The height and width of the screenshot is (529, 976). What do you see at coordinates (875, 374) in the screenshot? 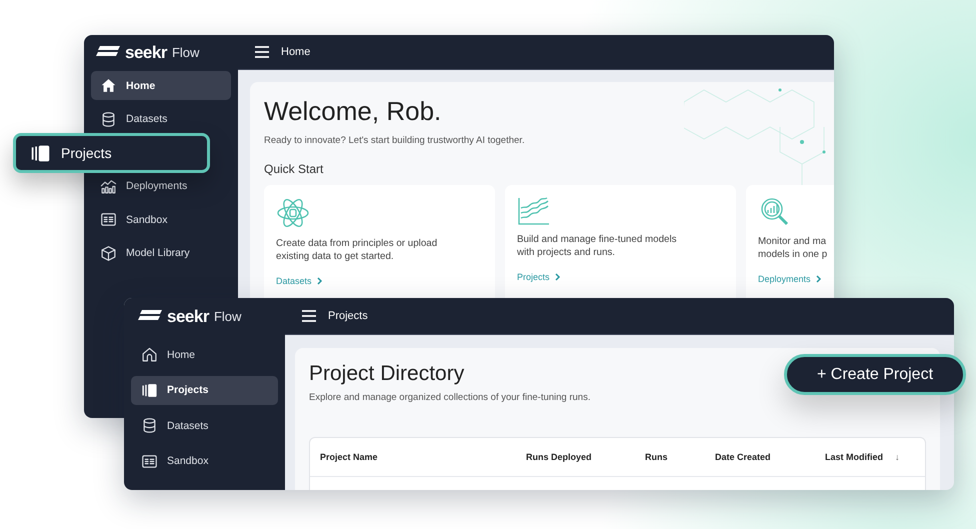
I see `create-project-button: + Create Project` at bounding box center [875, 374].